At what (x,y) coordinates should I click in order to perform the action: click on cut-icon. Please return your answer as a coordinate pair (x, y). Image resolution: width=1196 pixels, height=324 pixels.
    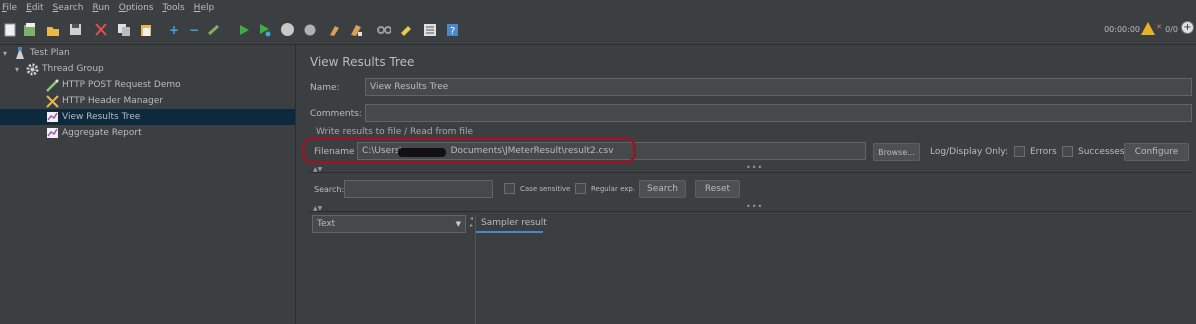
    Looking at the image, I should click on (101, 29).